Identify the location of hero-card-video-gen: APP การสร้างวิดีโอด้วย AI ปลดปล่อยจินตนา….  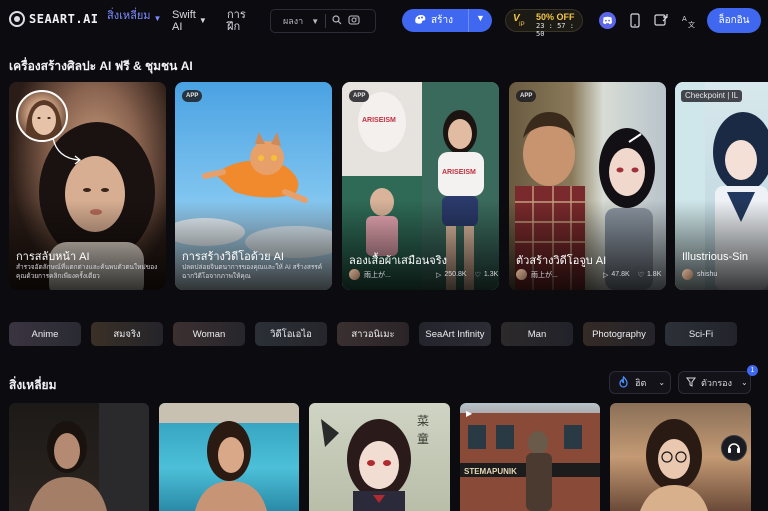
(253, 186).